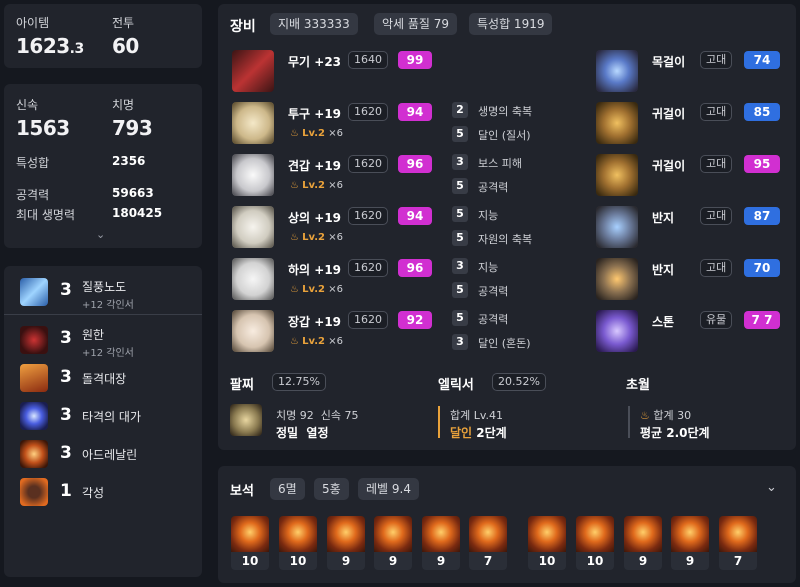 This screenshot has width=800, height=587. Describe the element at coordinates (294, 185) in the screenshot. I see `flame-icon: ♨` at that location.